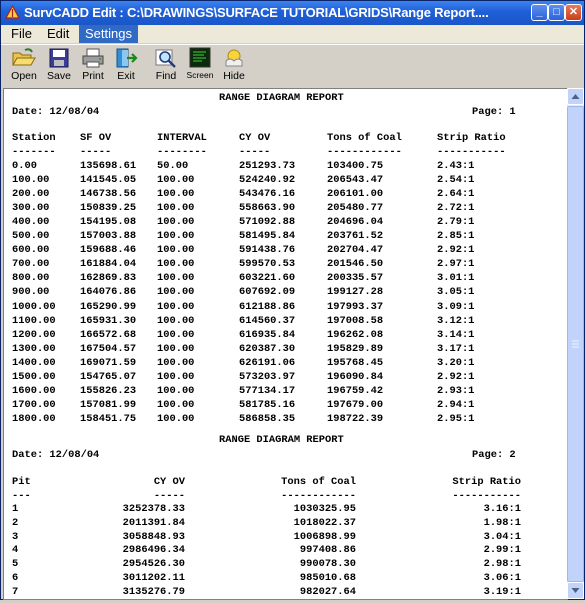 The width and height of the screenshot is (585, 603). Describe the element at coordinates (267, 376) in the screenshot. I see `table-cell: 573203.97` at that location.